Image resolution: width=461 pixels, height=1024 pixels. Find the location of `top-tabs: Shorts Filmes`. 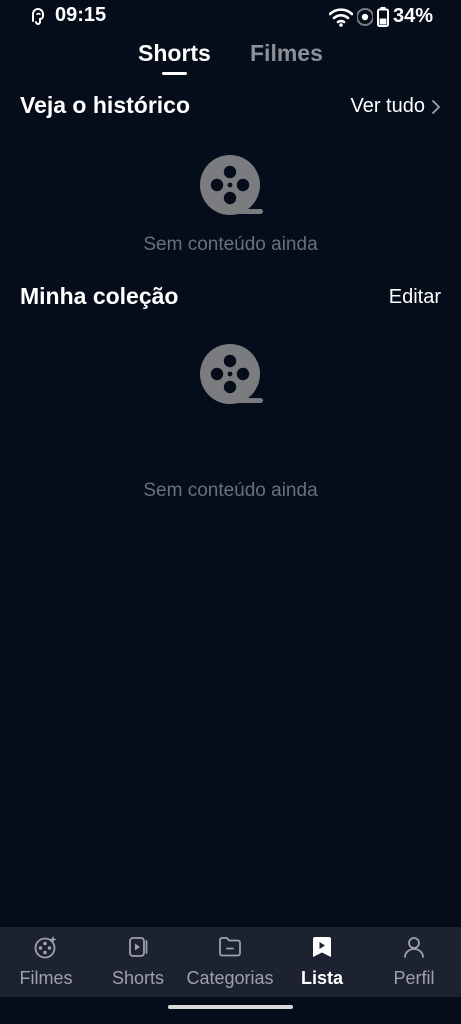

top-tabs: Shorts Filmes is located at coordinates (230, 60).